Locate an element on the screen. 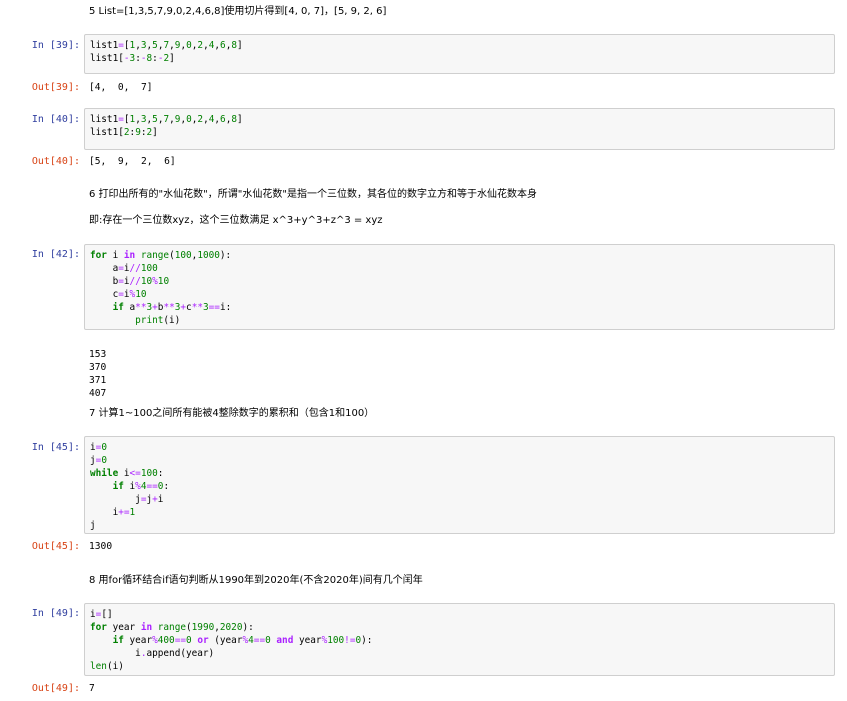  in-prompt-42: In [42]: is located at coordinates (55, 254).